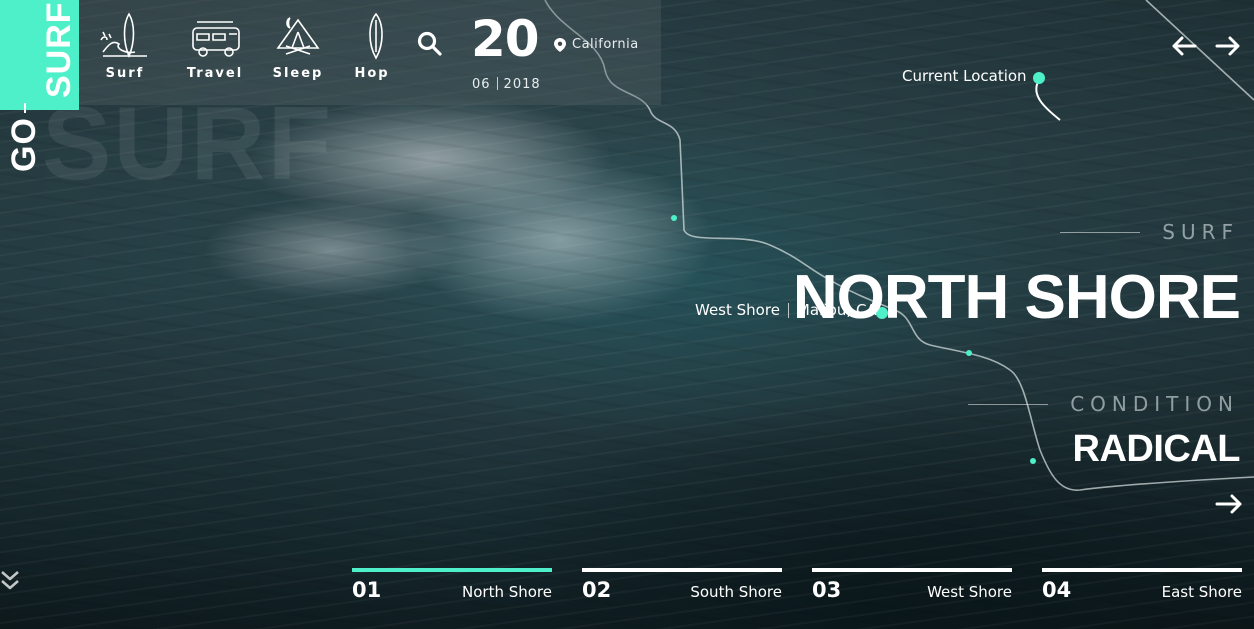 This screenshot has height=629, width=1254. What do you see at coordinates (59, 49) in the screenshot?
I see `brand-surf-text: SURF` at bounding box center [59, 49].